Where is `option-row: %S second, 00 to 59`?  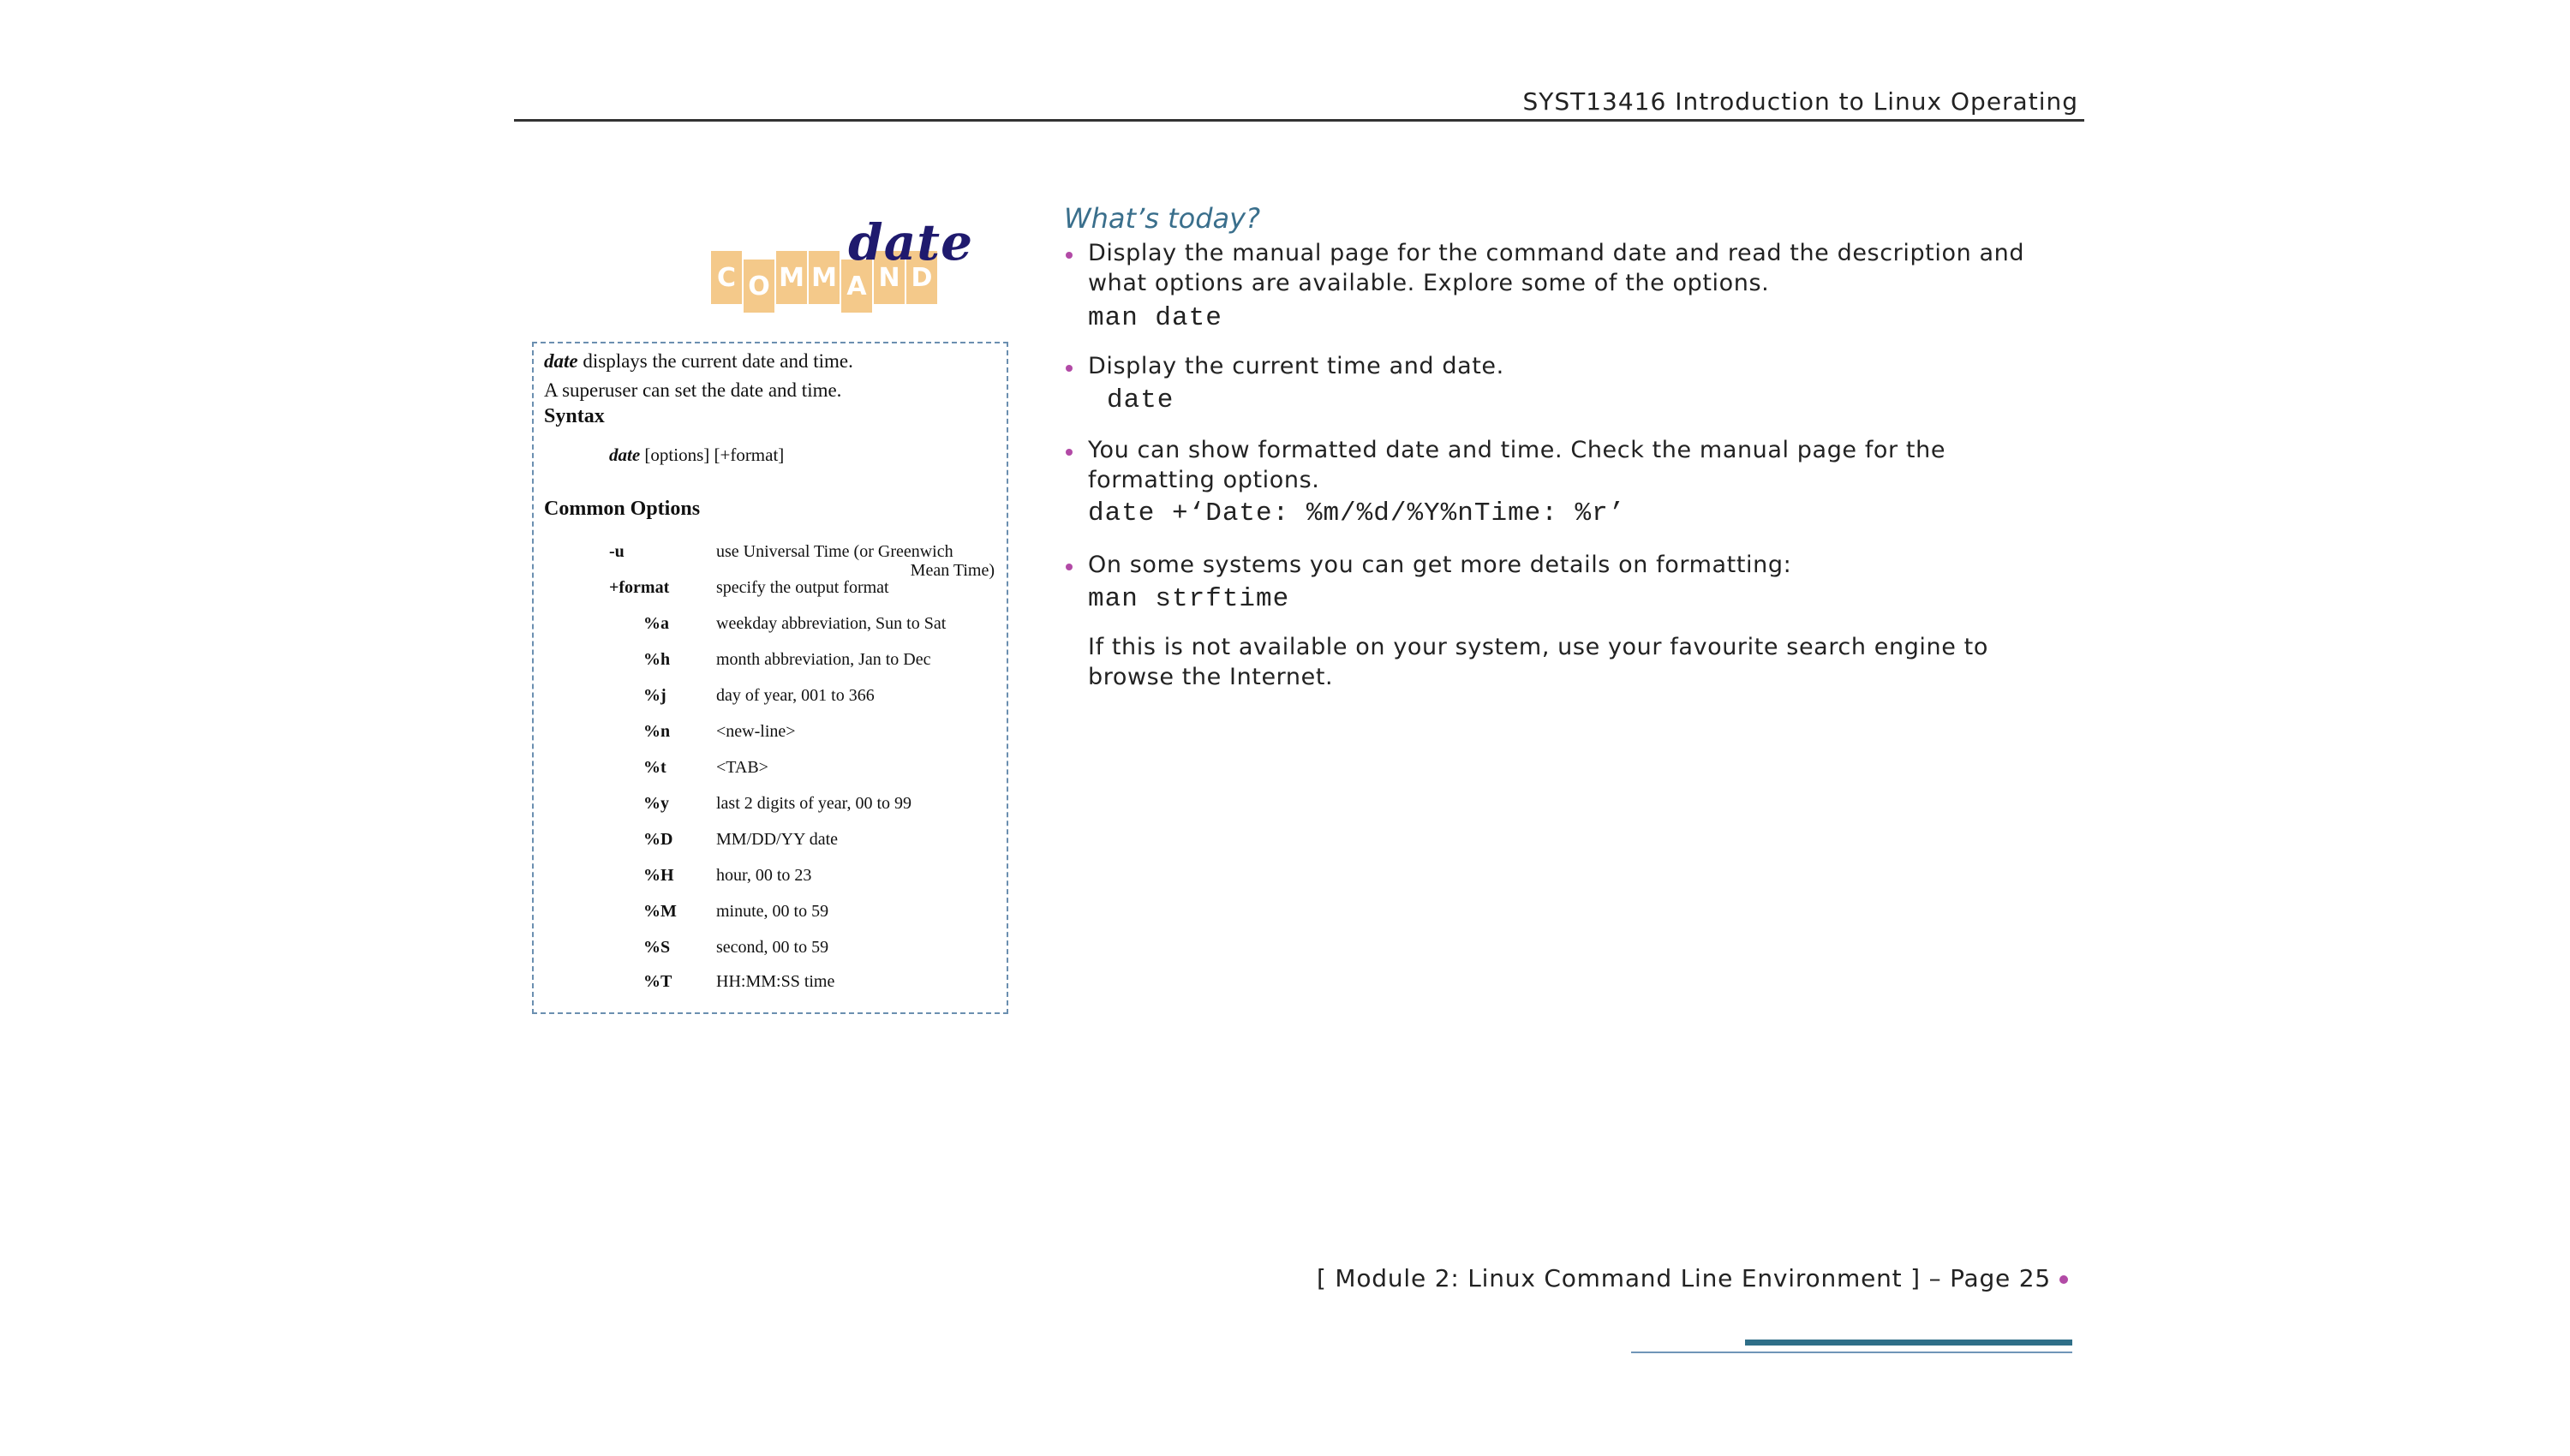 option-row: %S second, 00 to 59 is located at coordinates (770, 951).